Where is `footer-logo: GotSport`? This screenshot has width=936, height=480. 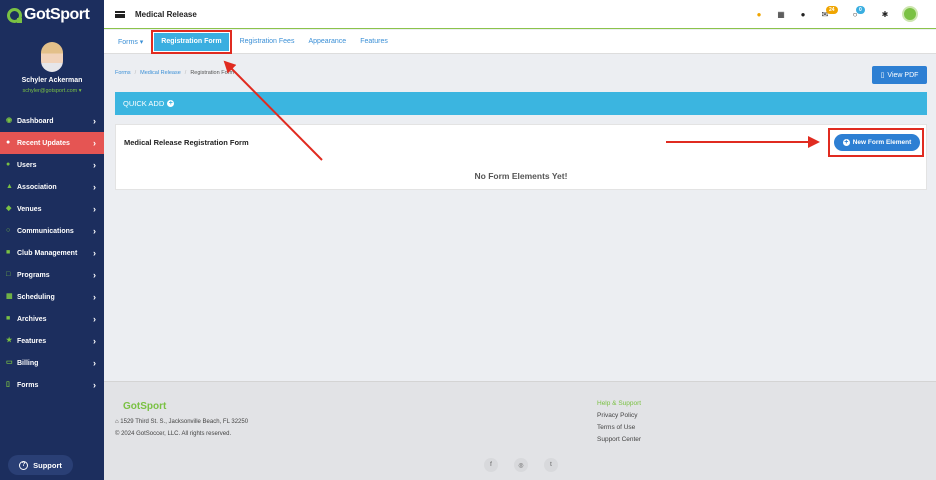
footer-logo: GotSport is located at coordinates (145, 406).